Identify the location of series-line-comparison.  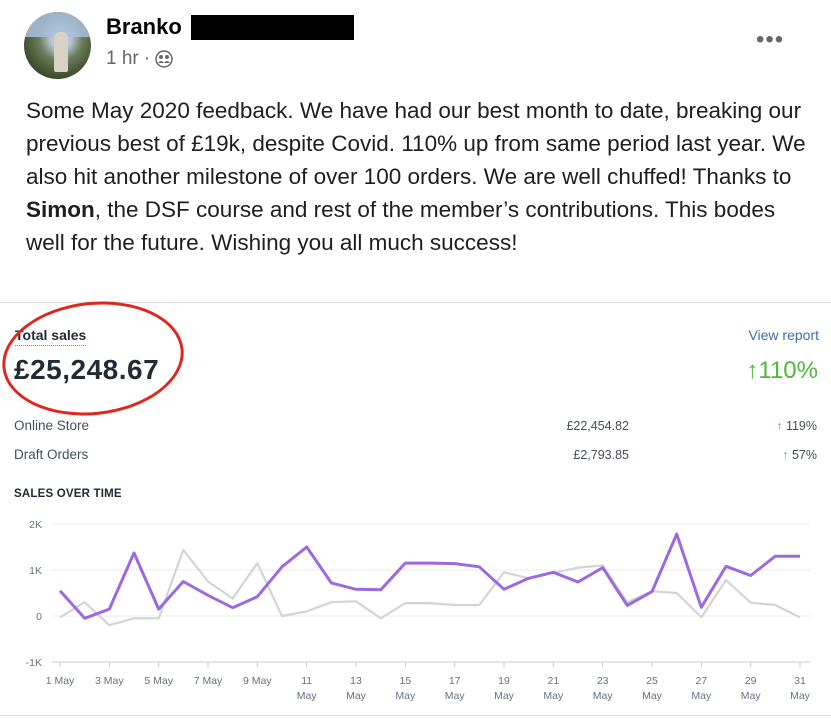
(430, 587).